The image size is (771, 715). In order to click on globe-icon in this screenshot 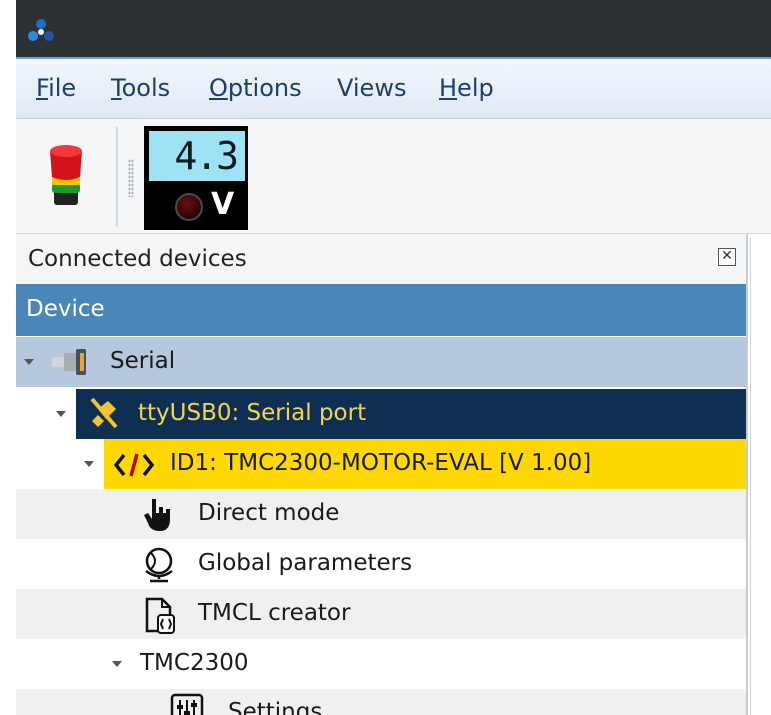, I will do `click(159, 565)`.